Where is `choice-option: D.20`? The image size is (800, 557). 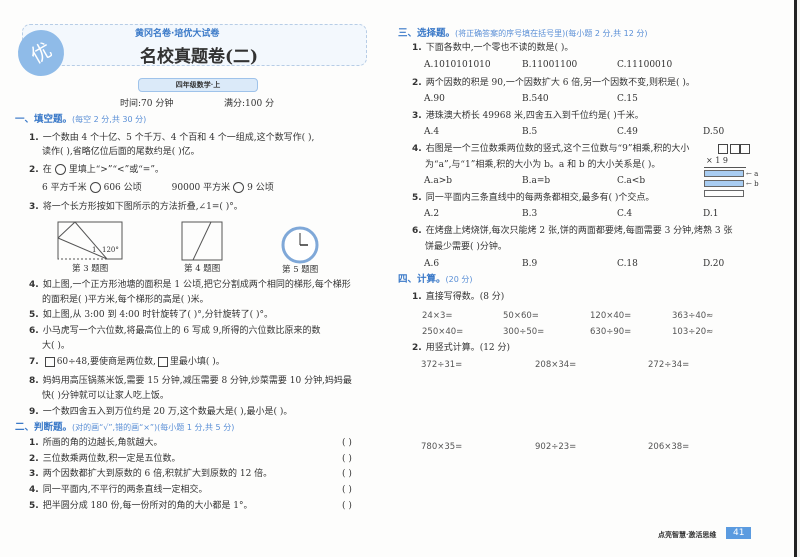 choice-option: D.20 is located at coordinates (713, 264).